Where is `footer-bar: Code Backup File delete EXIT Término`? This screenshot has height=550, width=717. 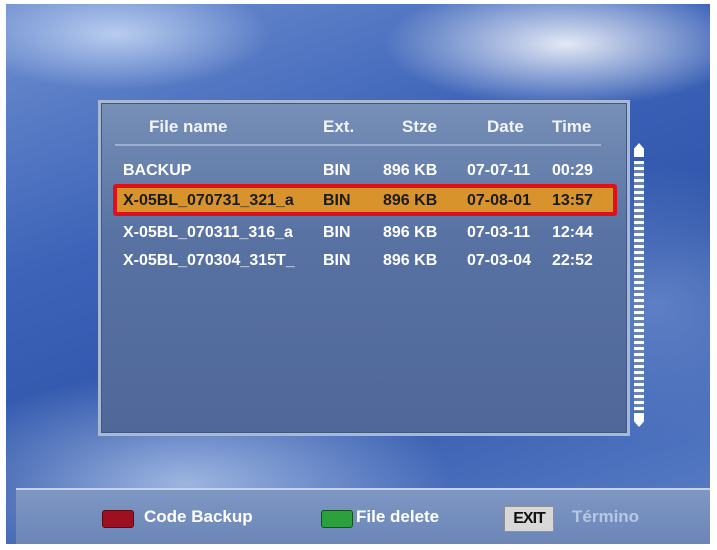
footer-bar: Code Backup File delete EXIT Término is located at coordinates (363, 516).